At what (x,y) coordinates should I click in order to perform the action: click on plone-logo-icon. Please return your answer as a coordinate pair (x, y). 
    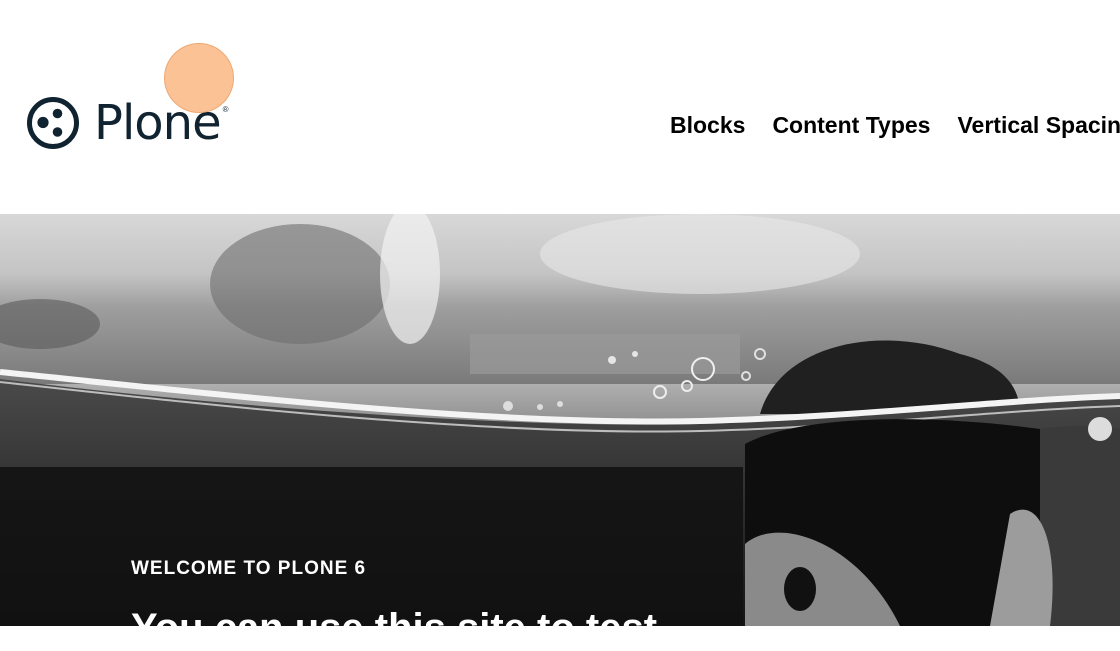
    Looking at the image, I should click on (53, 123).